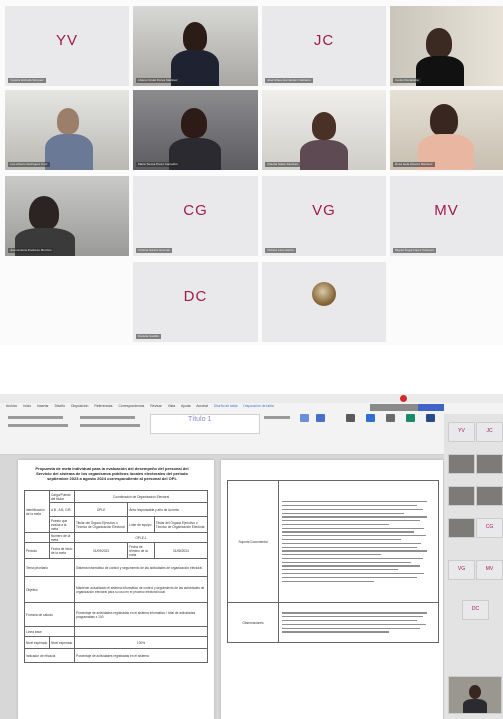  What do you see at coordinates (253, 541) in the screenshot?
I see `soporte-documental-label: Soporte Documental` at bounding box center [253, 541].